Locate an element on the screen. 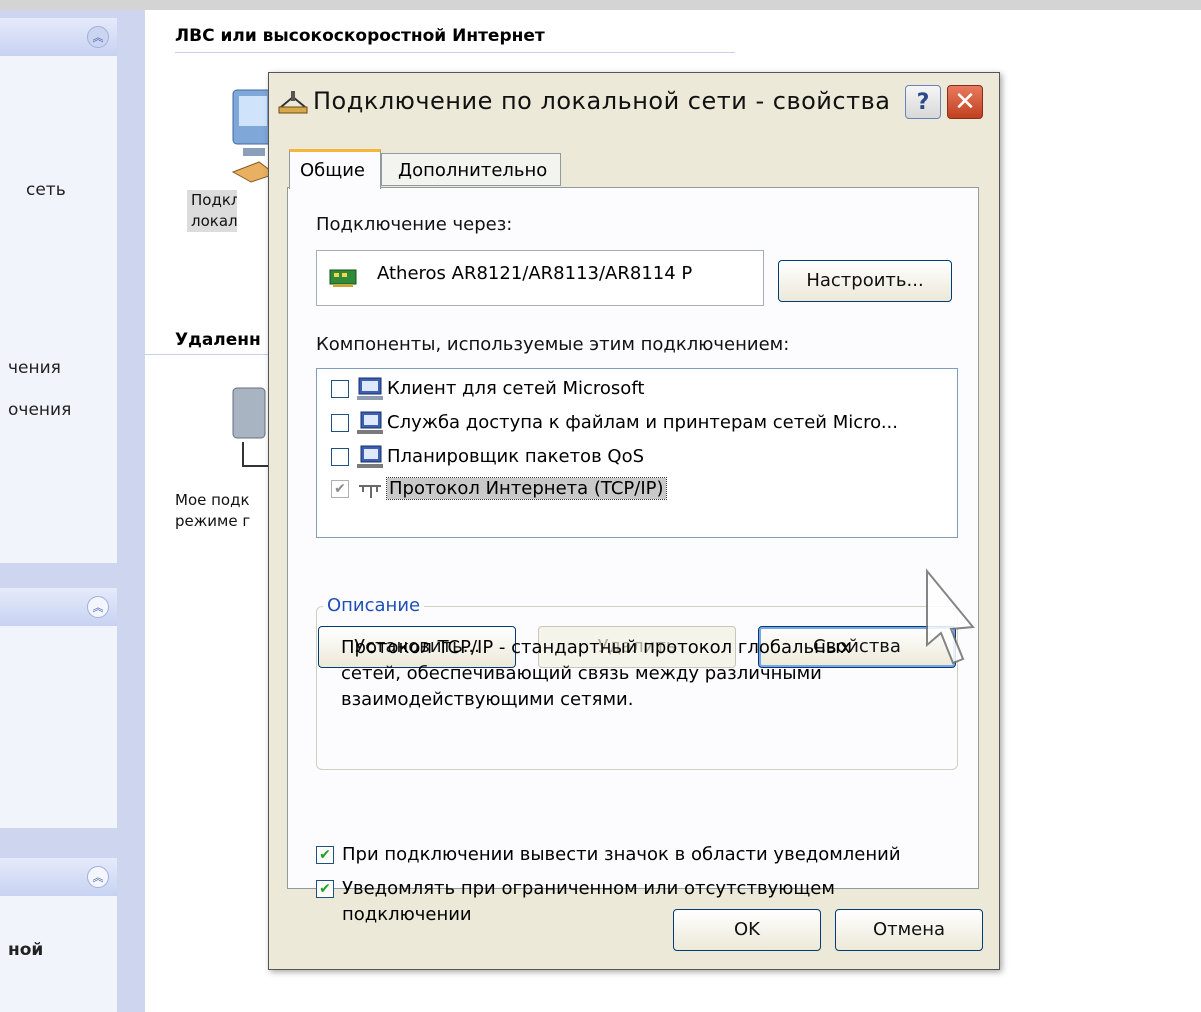  tab-general: Общие is located at coordinates (335, 169).